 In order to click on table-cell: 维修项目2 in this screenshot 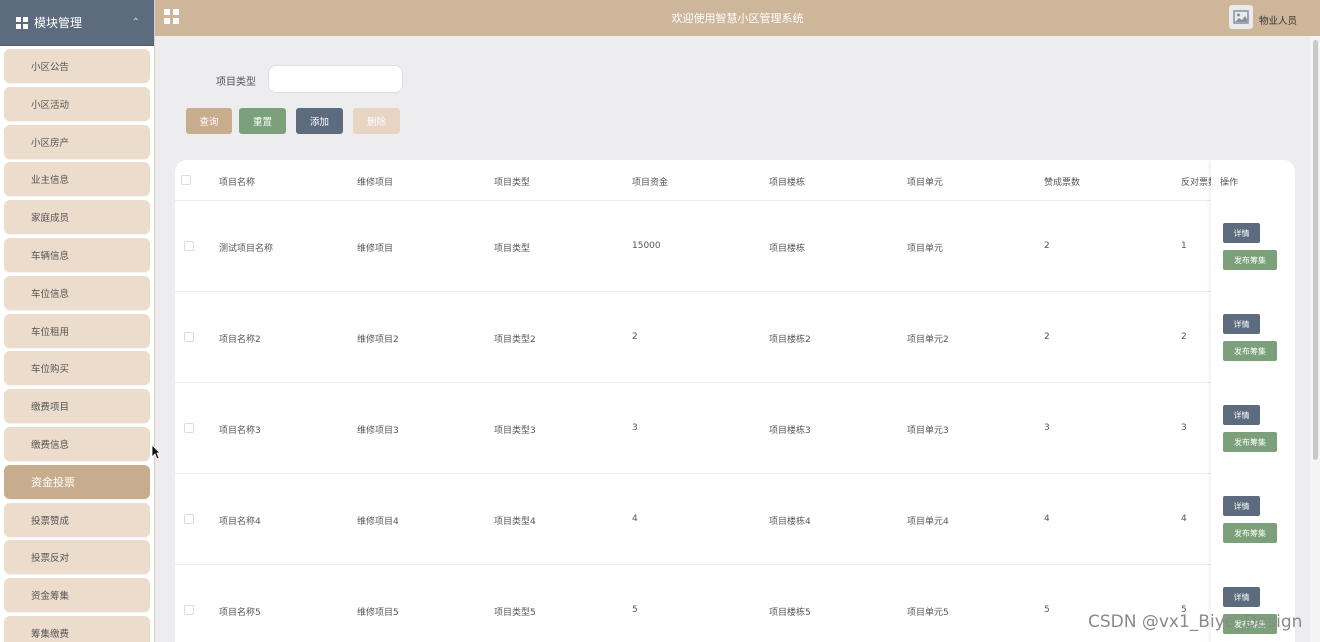, I will do `click(378, 340)`.